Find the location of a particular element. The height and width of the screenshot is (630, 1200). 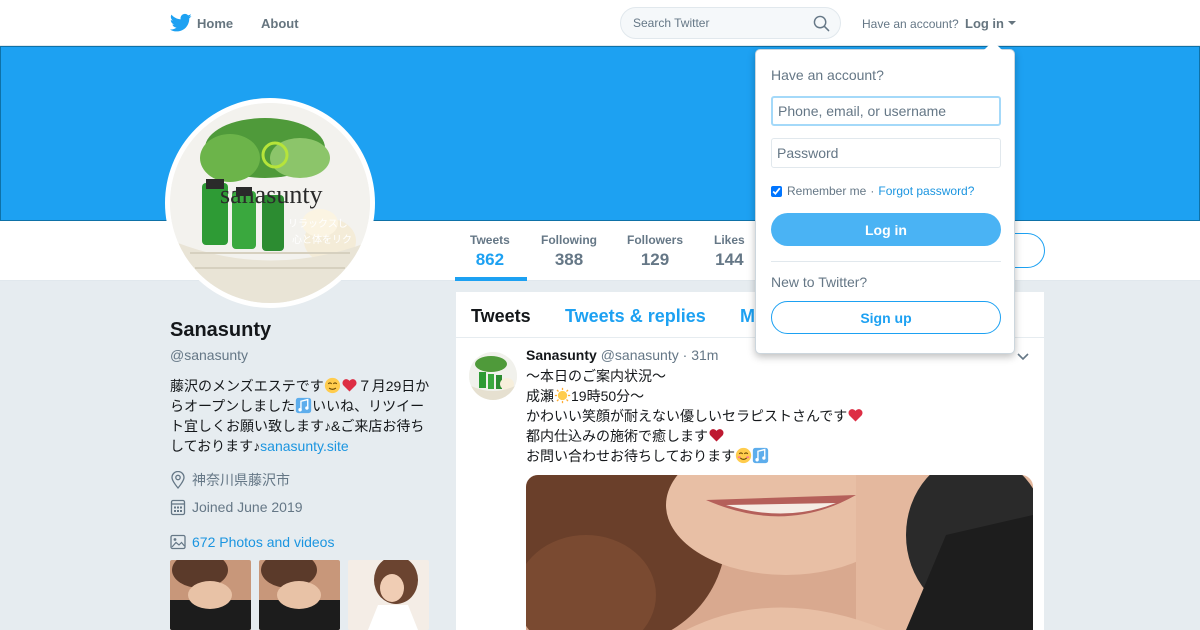

joined-text: Joined June 2019 is located at coordinates (247, 507).